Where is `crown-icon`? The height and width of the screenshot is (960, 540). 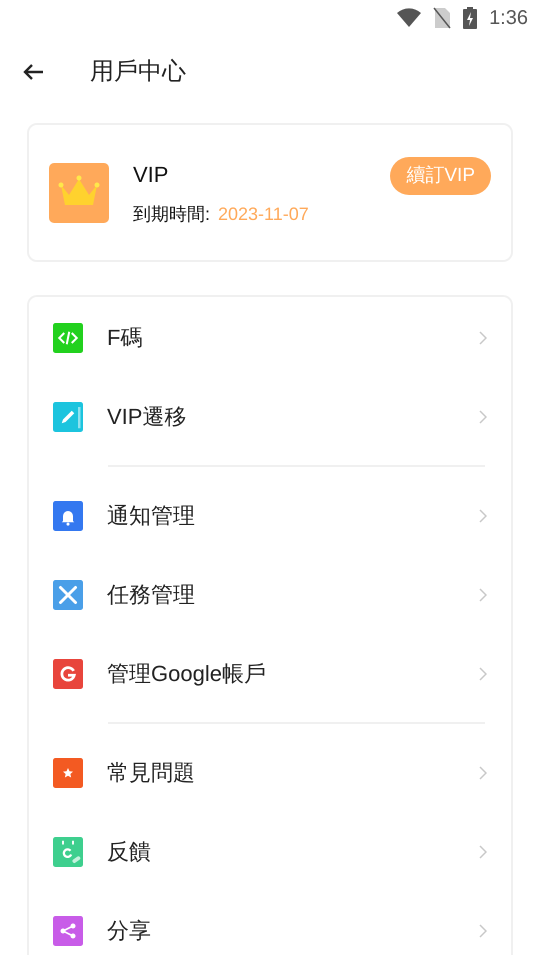
crown-icon is located at coordinates (79, 192).